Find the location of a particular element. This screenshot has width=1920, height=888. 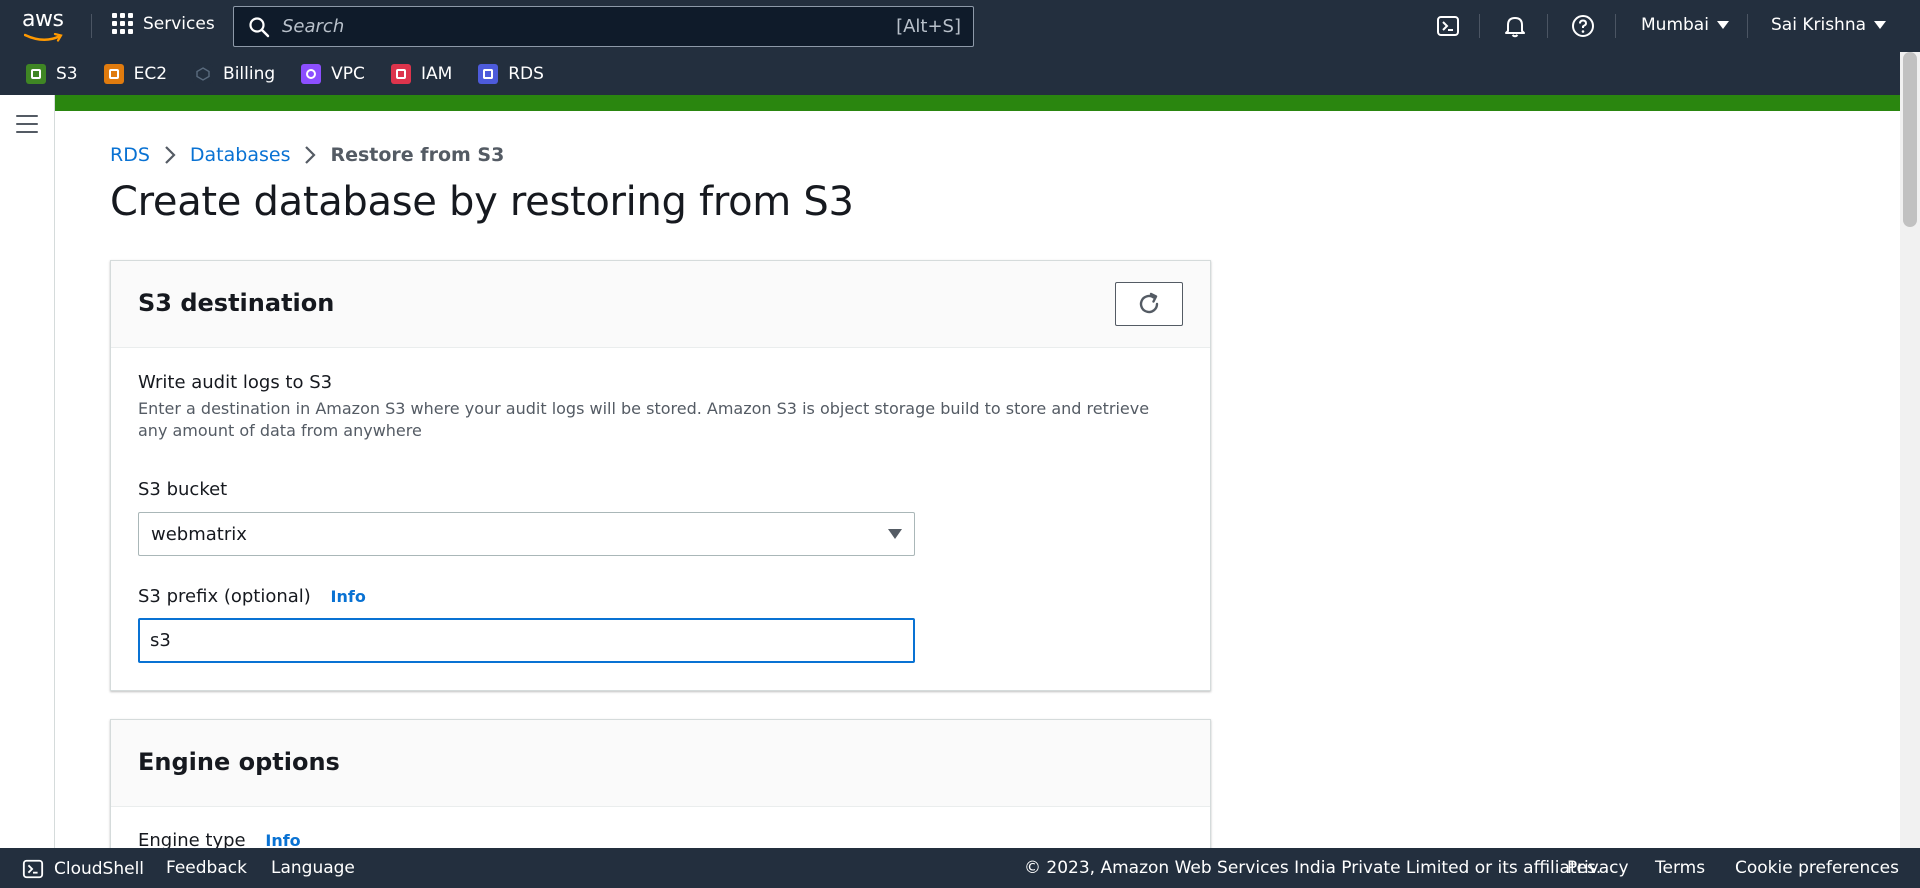

favorite-vpc: VPC is located at coordinates (333, 73).